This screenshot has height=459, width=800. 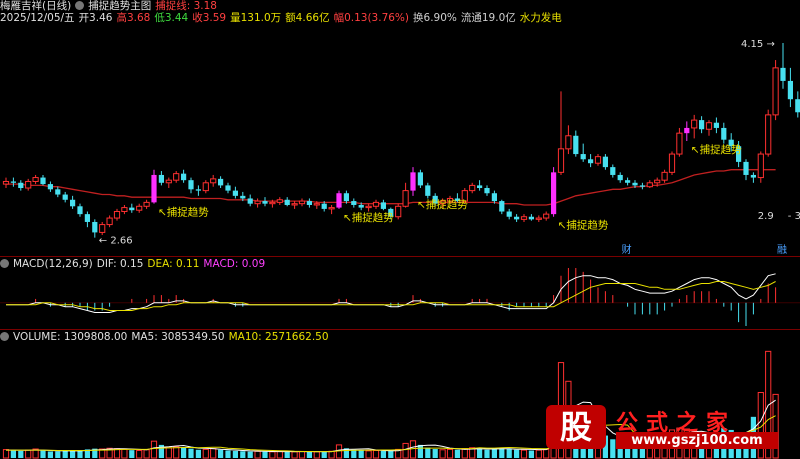 I want to click on indicator-icon, so click(x=80, y=5).